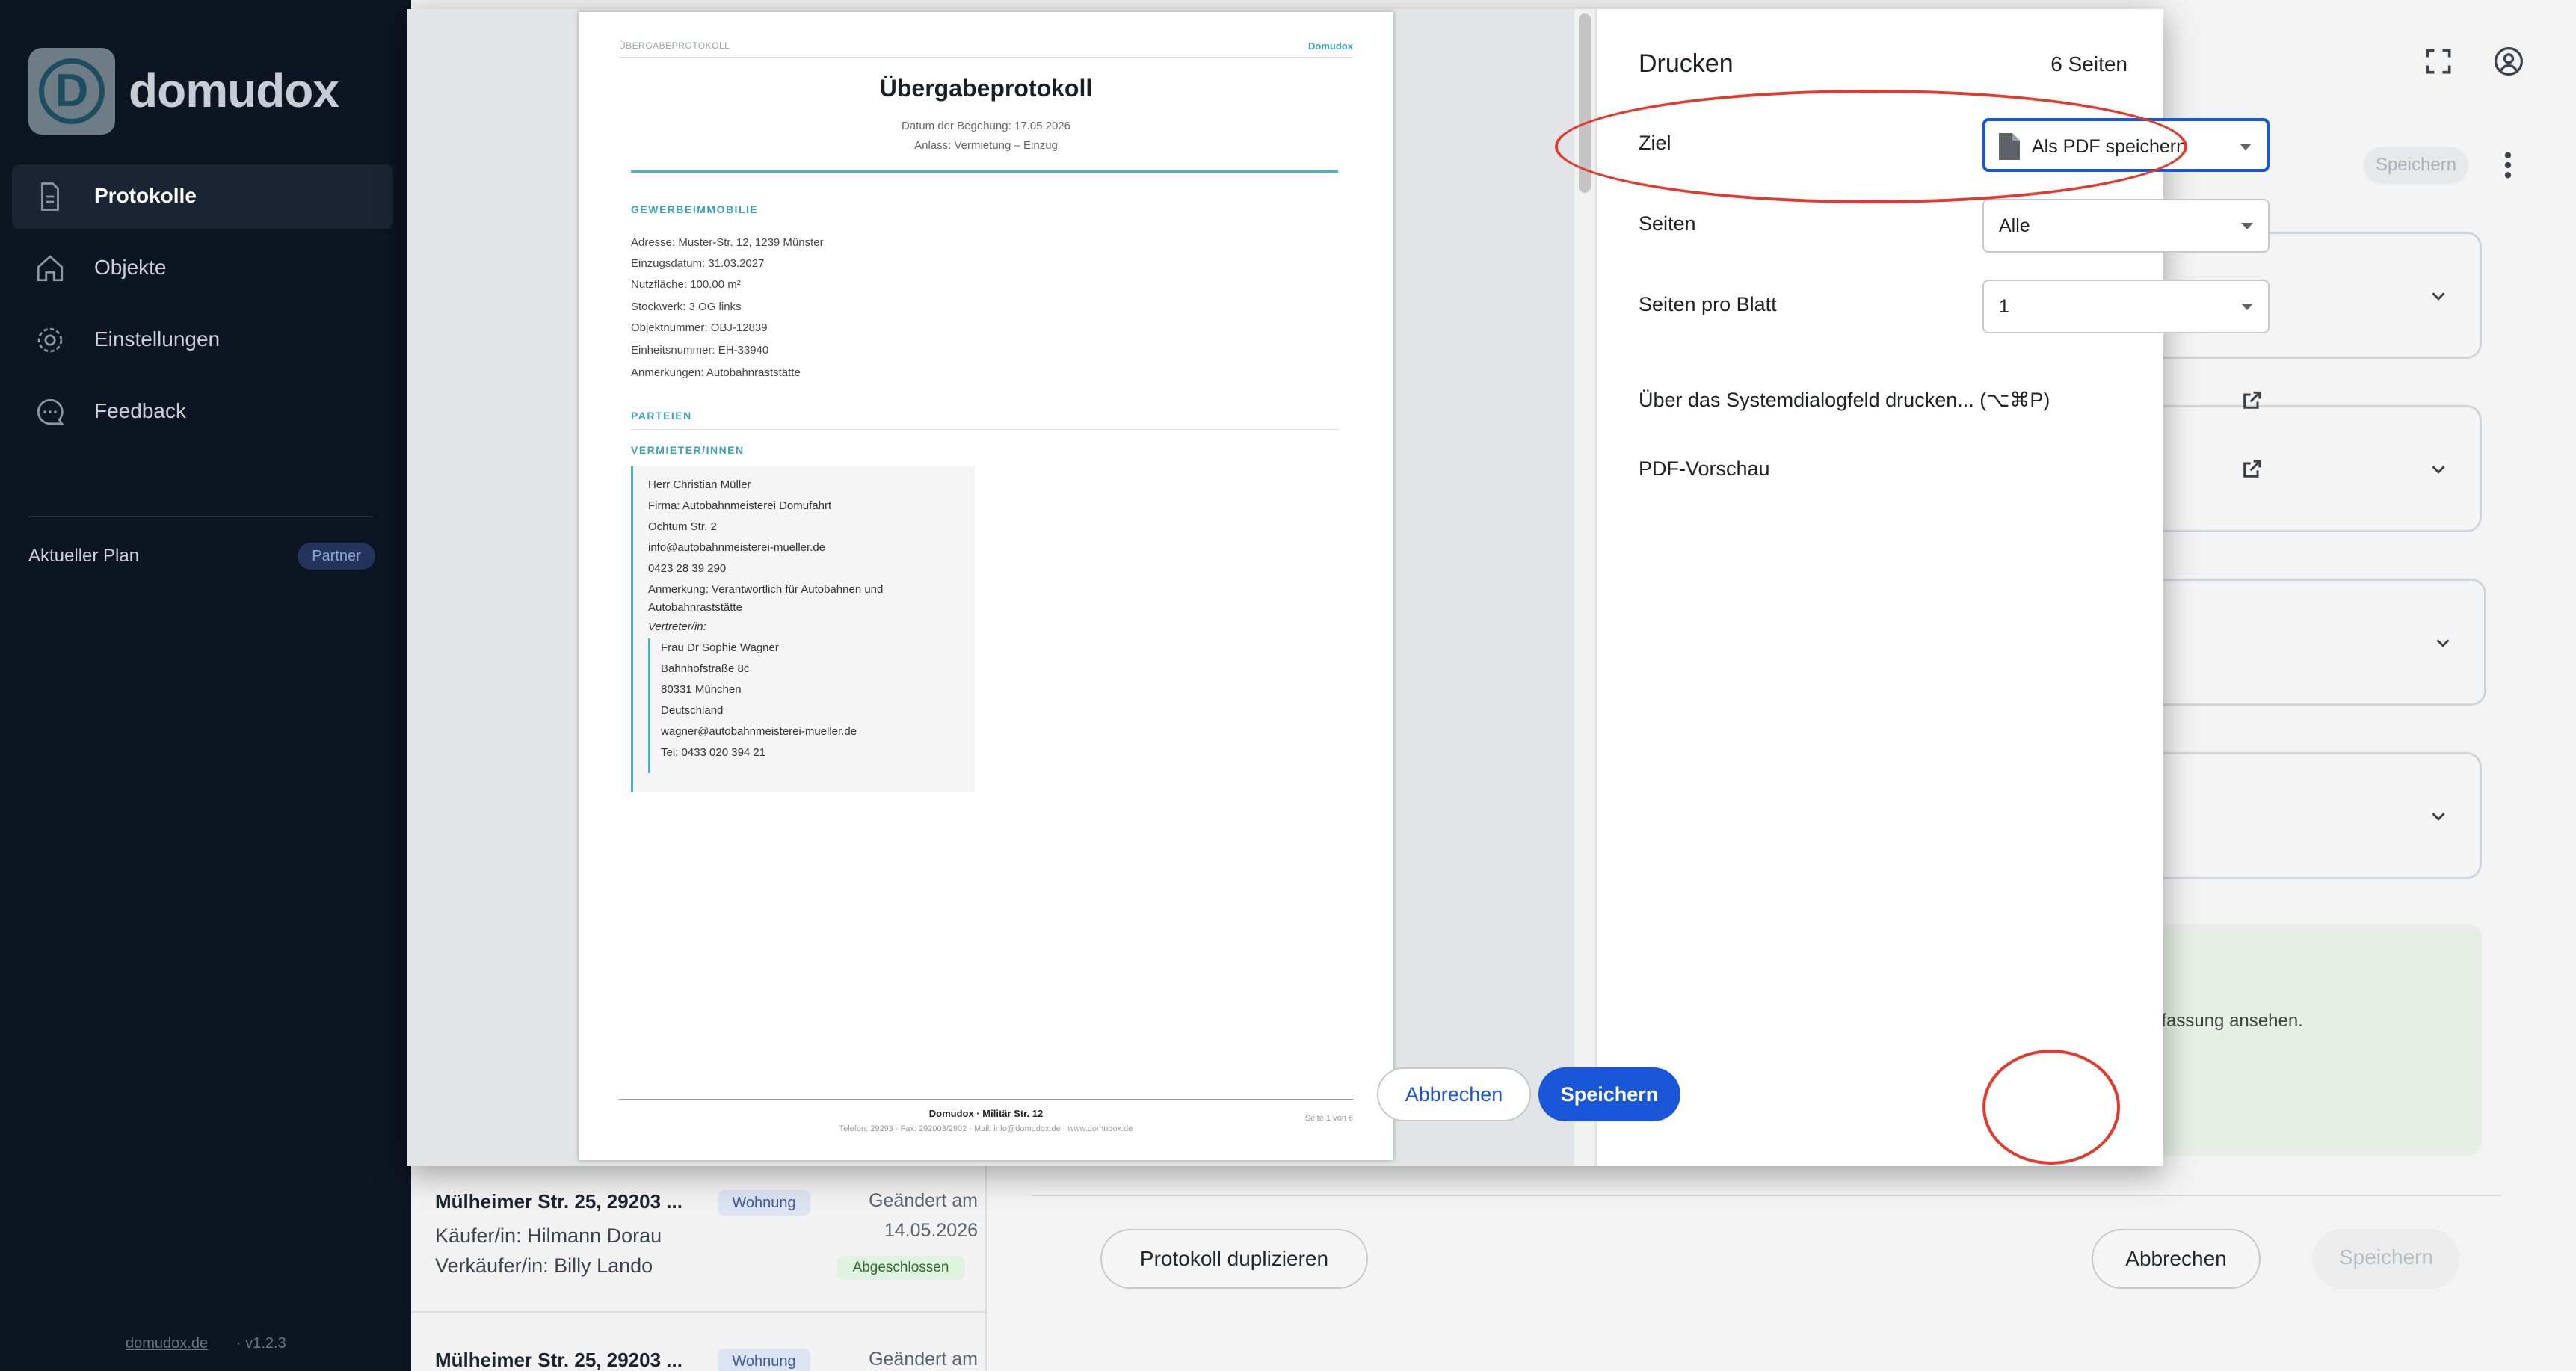 The height and width of the screenshot is (1371, 2576). I want to click on landlord-line: Herr Christian Müller, so click(699, 484).